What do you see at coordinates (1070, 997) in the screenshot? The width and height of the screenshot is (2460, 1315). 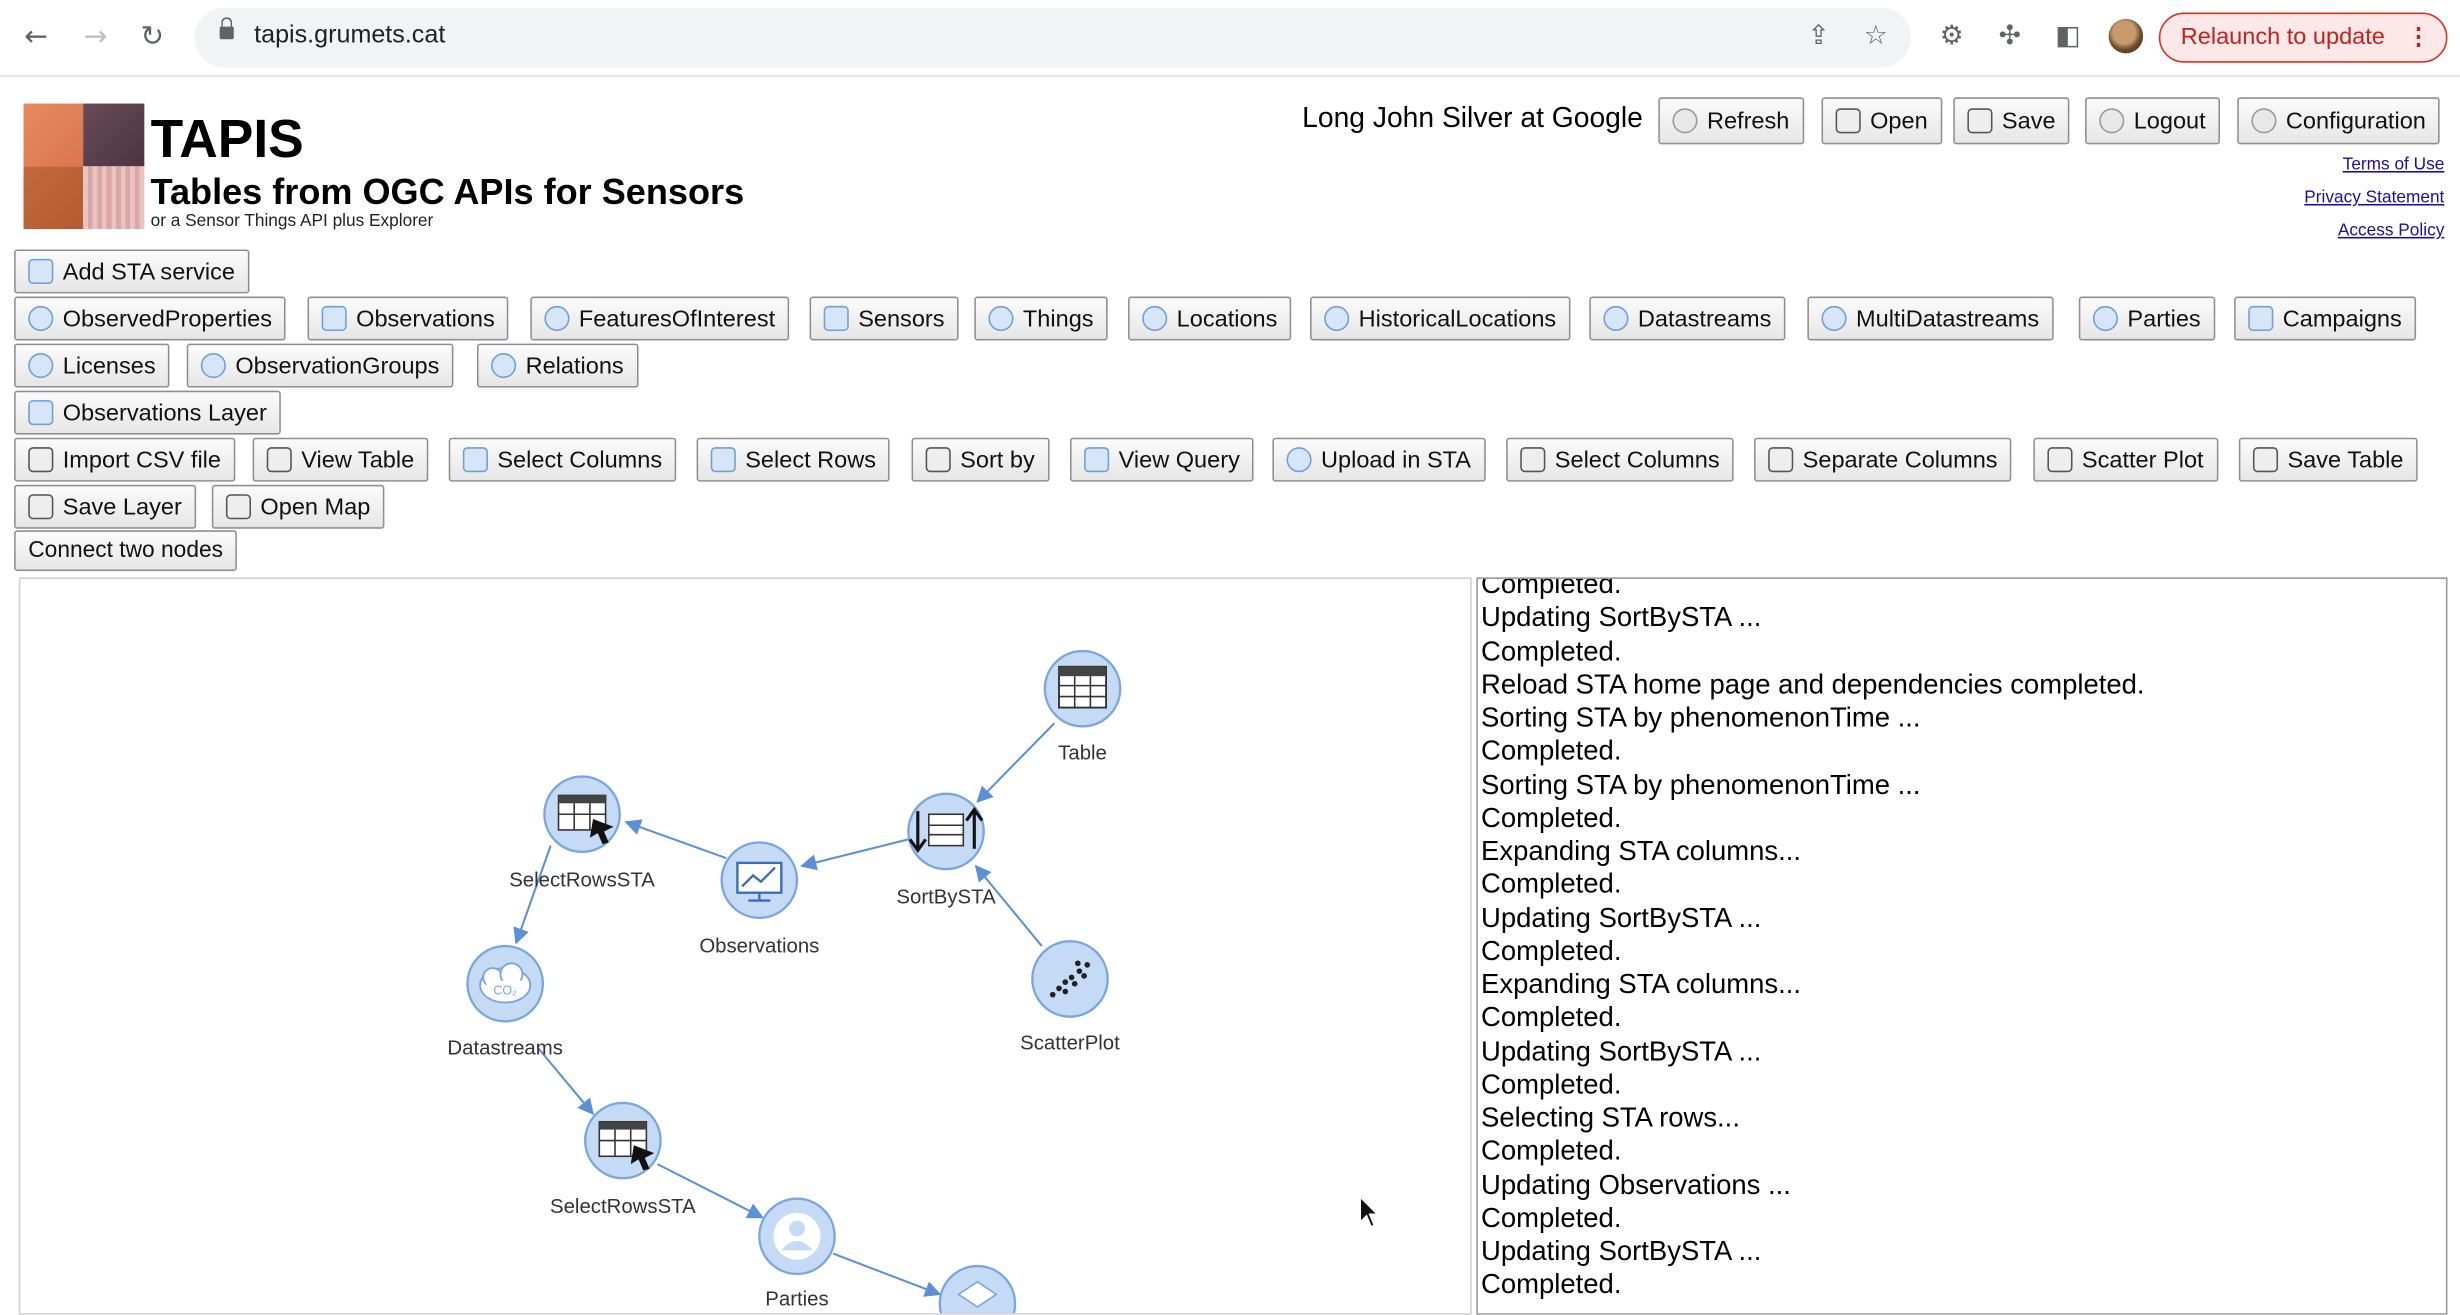 I see `graph-node-scatterplot: ScatterPlot` at bounding box center [1070, 997].